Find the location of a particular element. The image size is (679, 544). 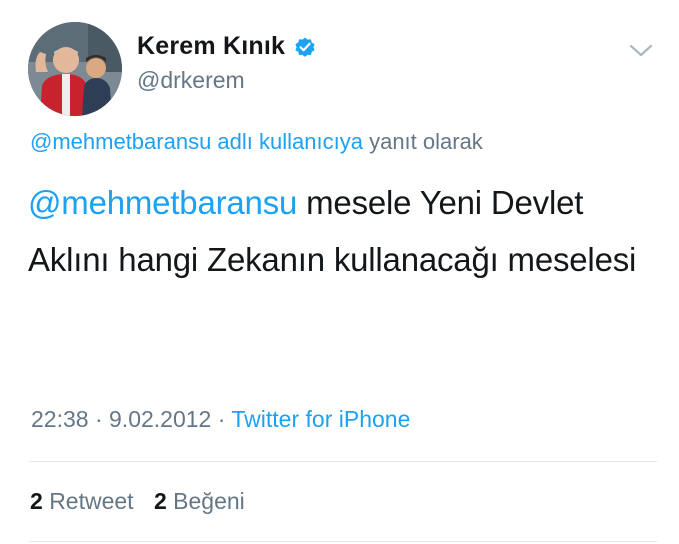

tweet-stats: 2 Retweet 2 Beğeni is located at coordinates (144, 501).